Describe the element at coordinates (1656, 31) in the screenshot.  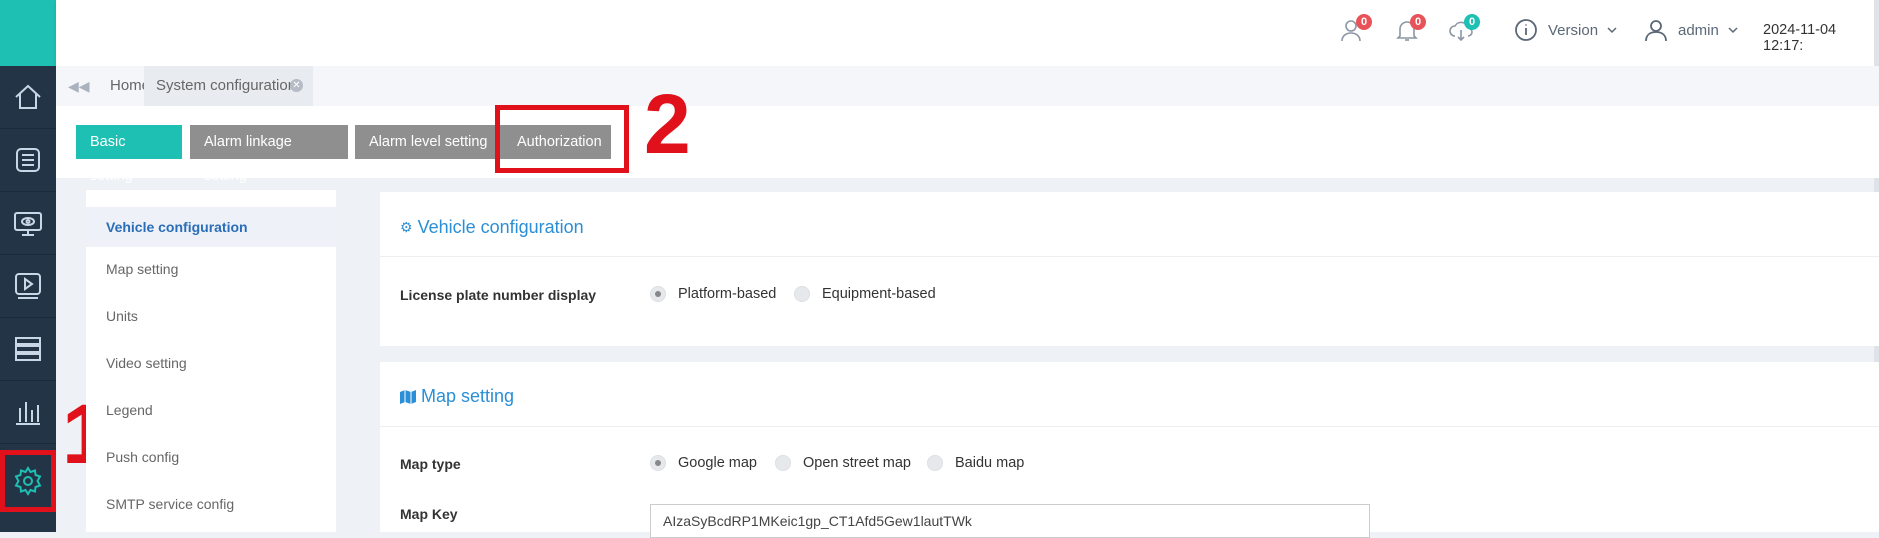
I see `user-icon` at that location.